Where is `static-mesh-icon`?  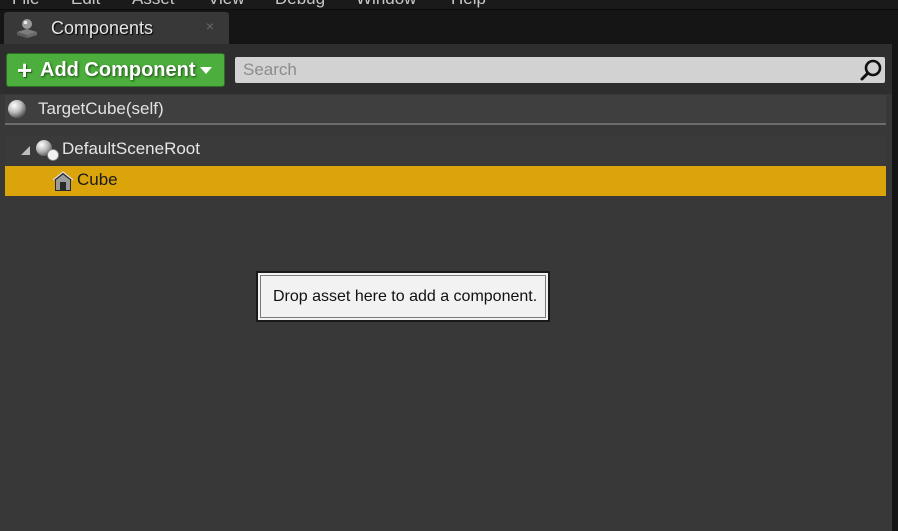
static-mesh-icon is located at coordinates (63, 181).